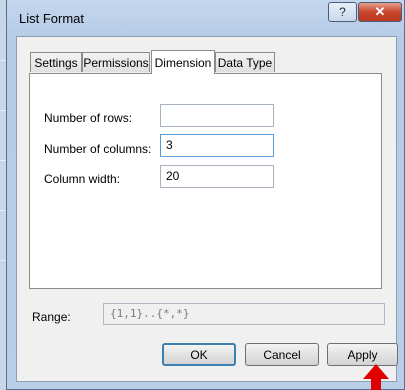 This screenshot has width=405, height=390. What do you see at coordinates (52, 18) in the screenshot?
I see `dialog-title: List Format` at bounding box center [52, 18].